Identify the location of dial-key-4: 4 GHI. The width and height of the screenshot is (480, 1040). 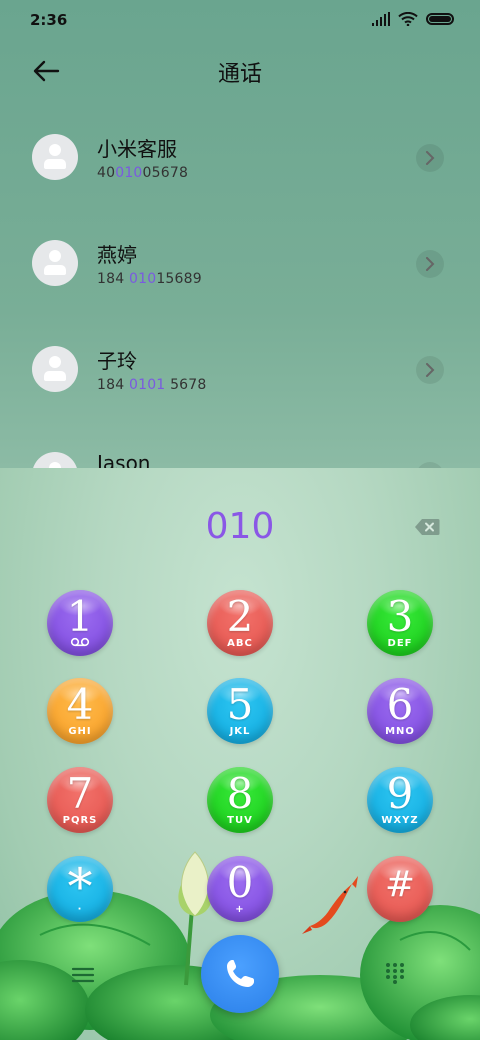
(80, 711).